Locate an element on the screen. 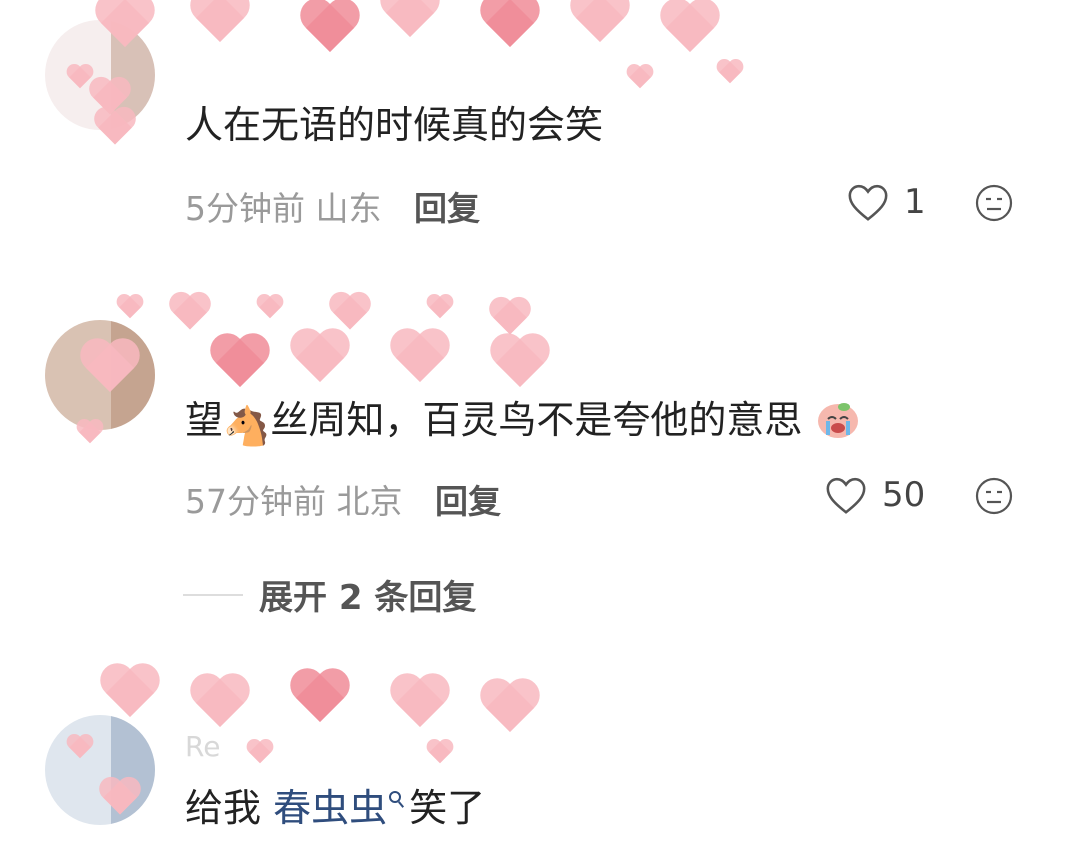 Image resolution: width=1080 pixels, height=855 pixels. comment-text: 给我 春虫虫 笑了 is located at coordinates (335, 808).